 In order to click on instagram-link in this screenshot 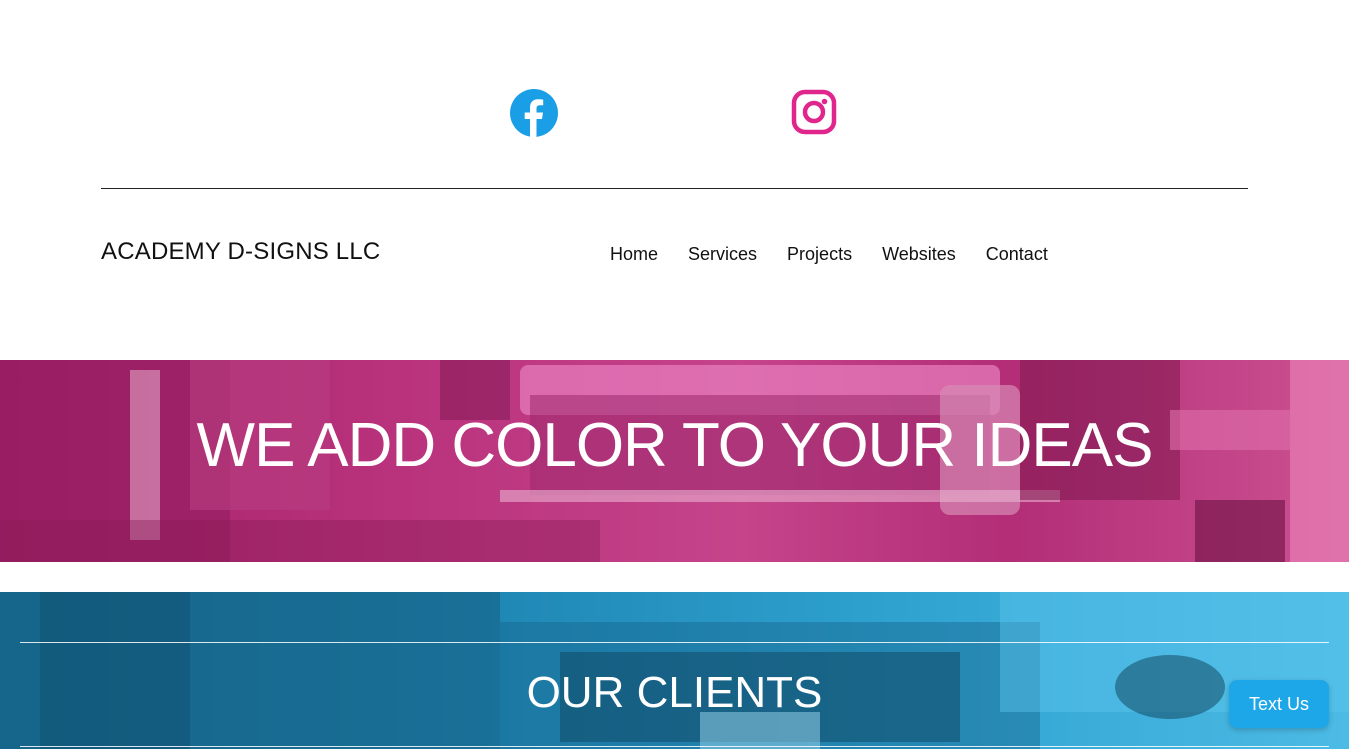, I will do `click(814, 112)`.